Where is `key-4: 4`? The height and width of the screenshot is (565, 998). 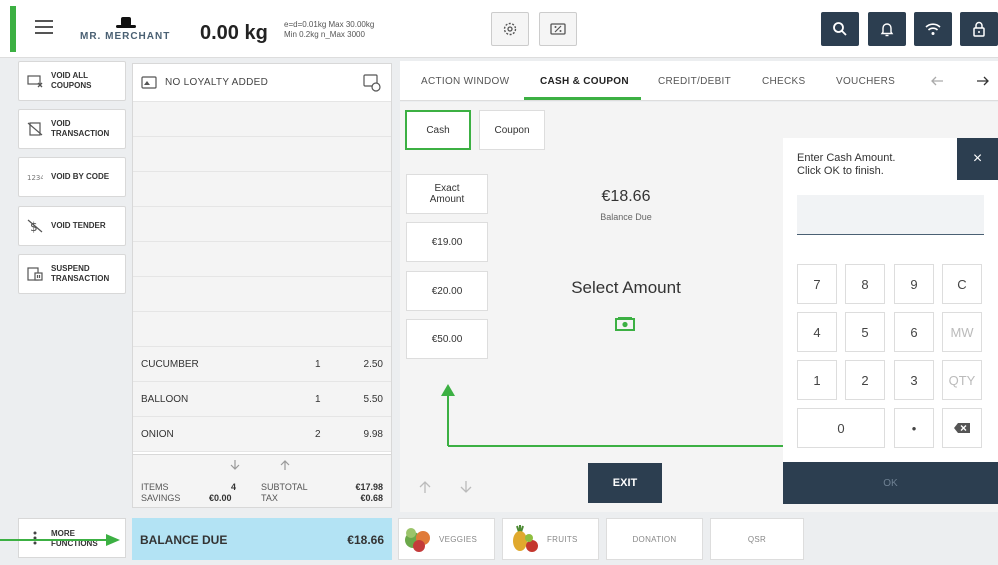 key-4: 4 is located at coordinates (817, 332).